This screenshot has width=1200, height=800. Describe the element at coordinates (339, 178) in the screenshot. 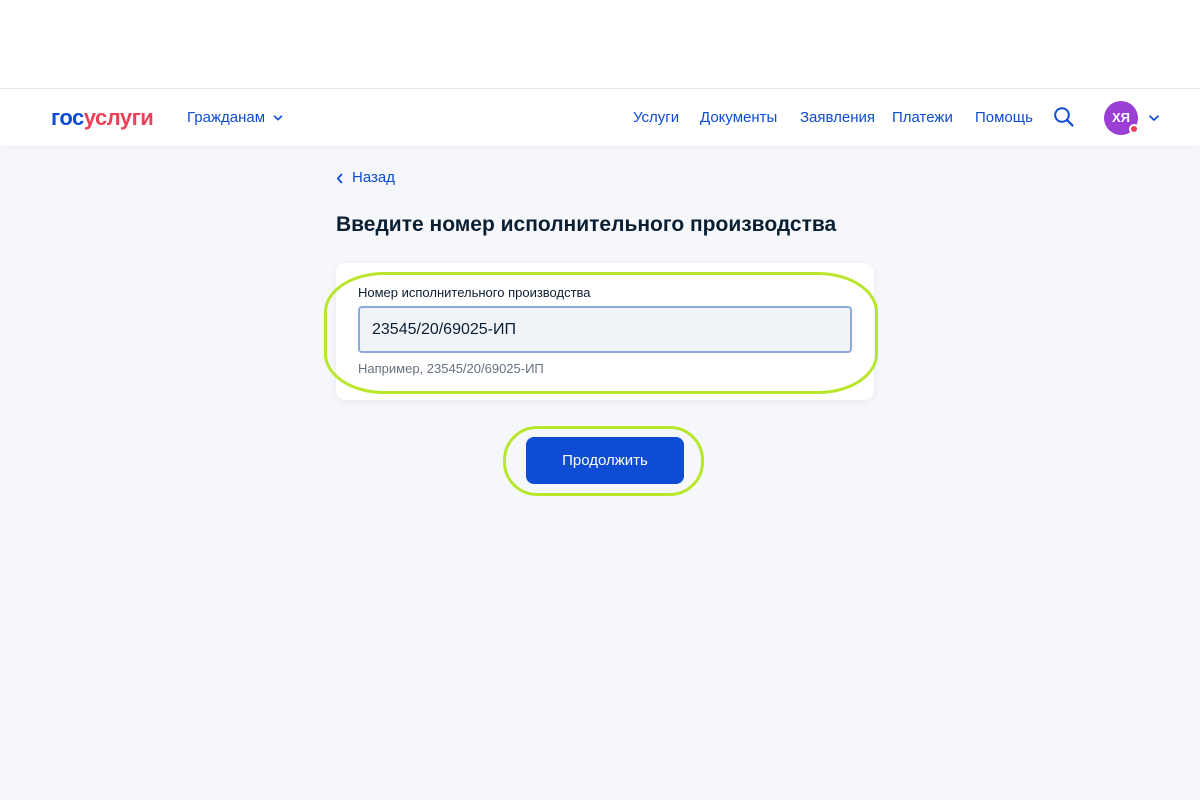

I see `chevron-left-icon` at that location.